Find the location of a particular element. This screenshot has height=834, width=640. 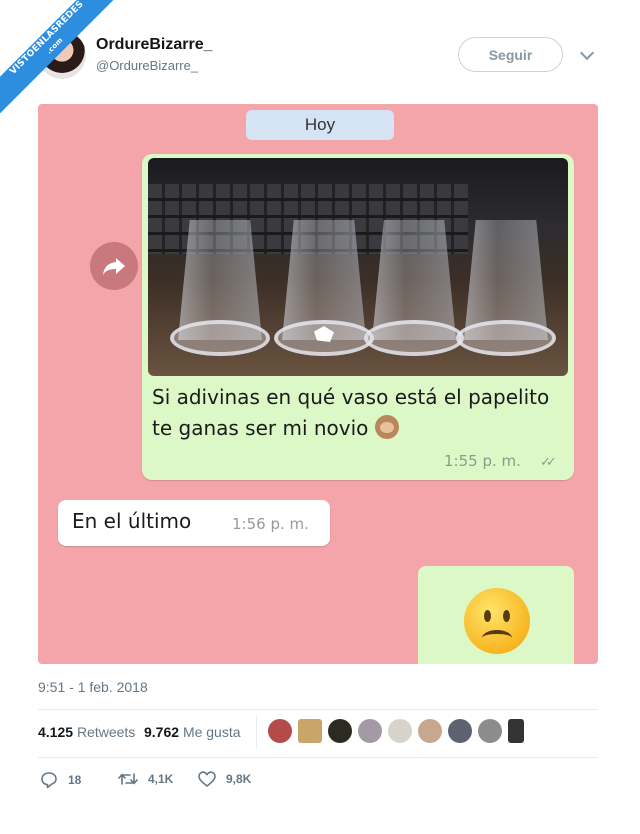

tweet-timestamp: 9:51 - 1 feb. 2018 is located at coordinates (93, 687).